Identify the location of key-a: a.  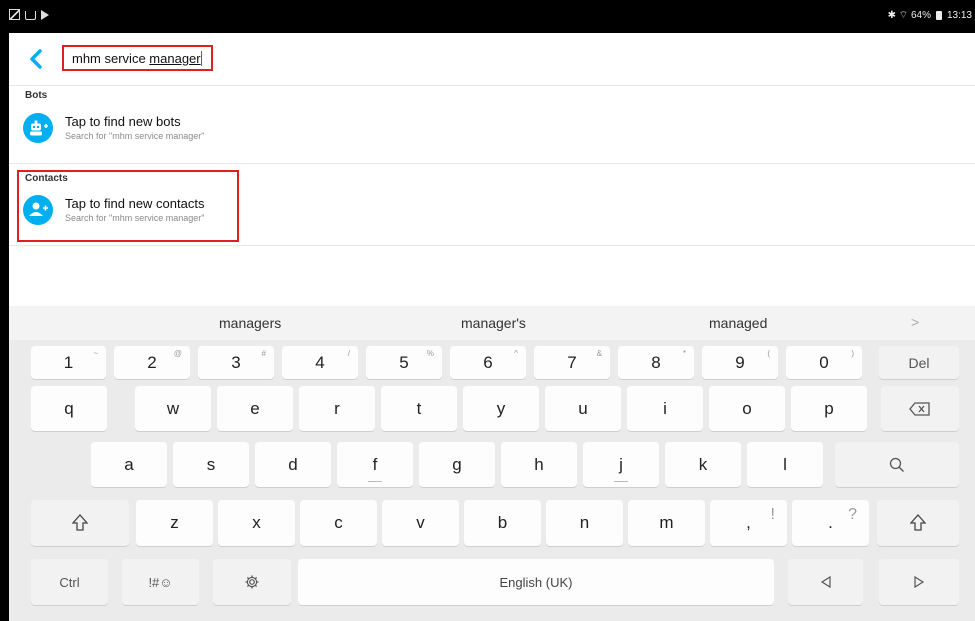
(129, 464).